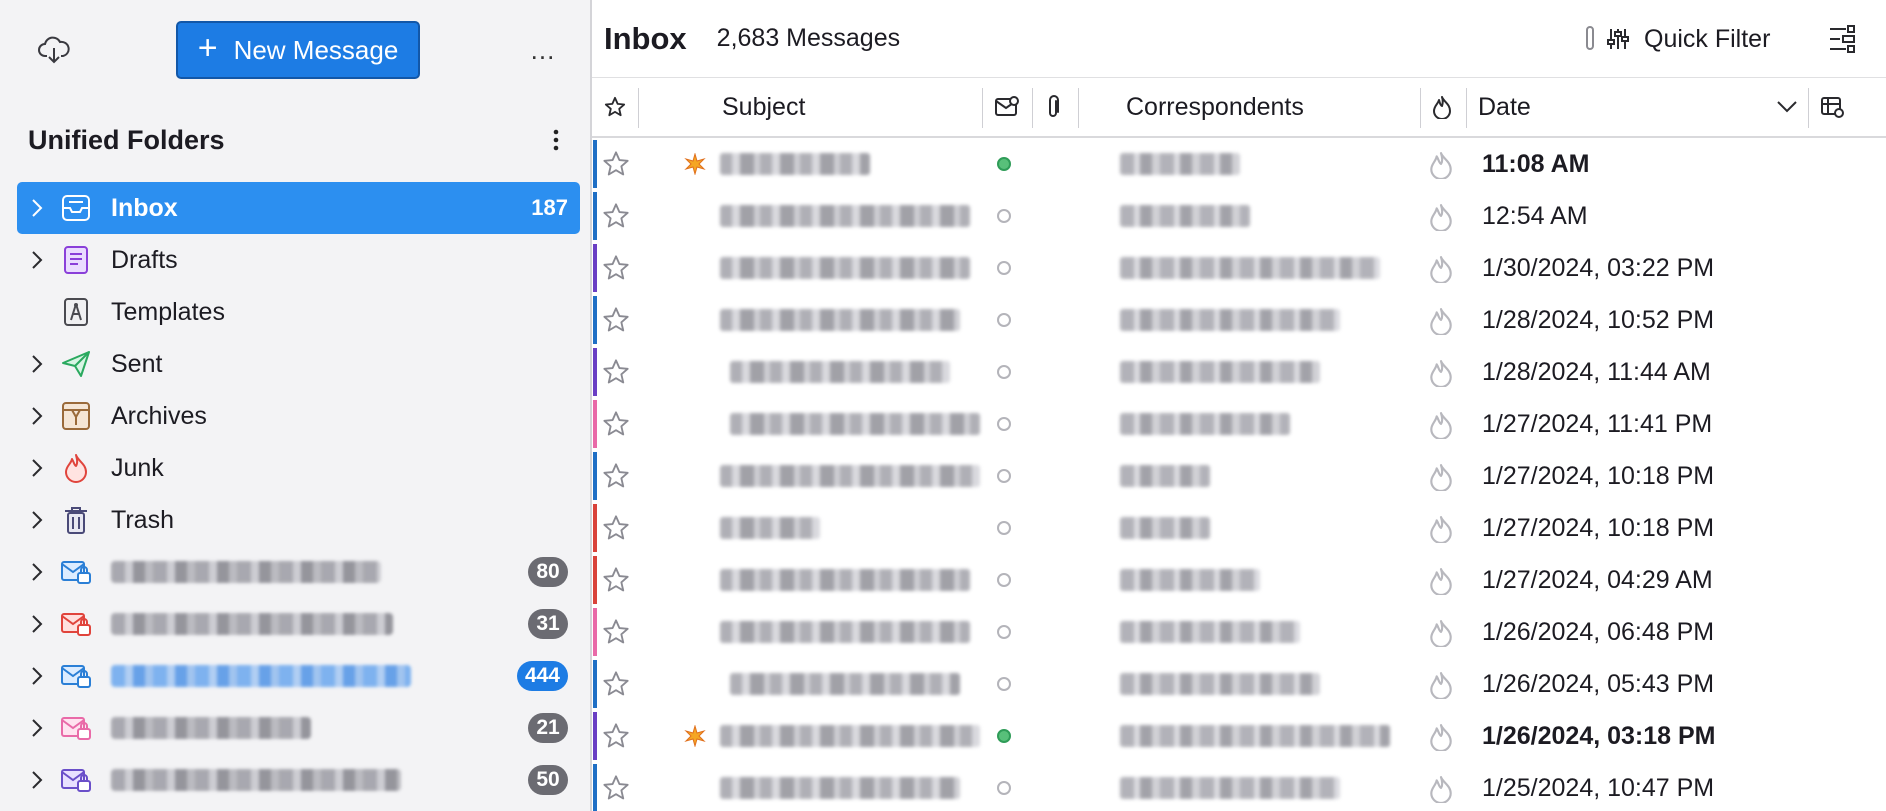  I want to click on date-column-header: Date, so click(1638, 107).